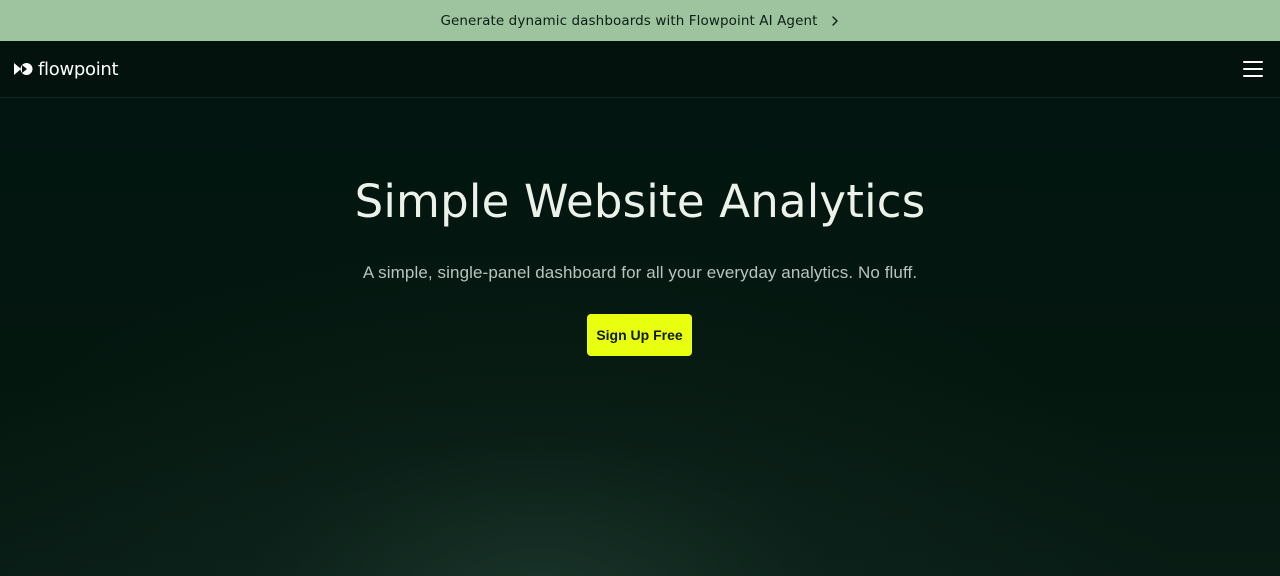 The width and height of the screenshot is (1280, 576). Describe the element at coordinates (640, 69) in the screenshot. I see `navbar: flowpoint` at that location.